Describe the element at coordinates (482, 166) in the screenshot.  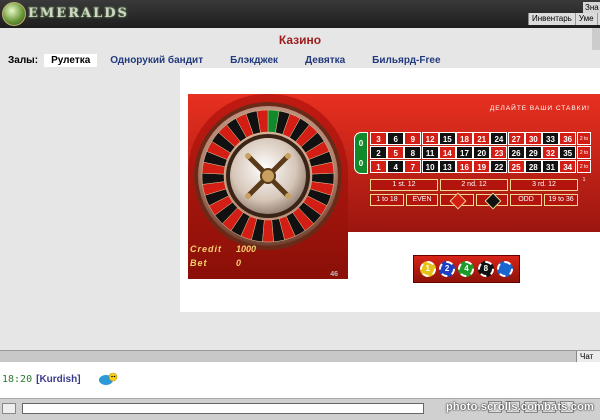
I see `number-cell: 19` at that location.